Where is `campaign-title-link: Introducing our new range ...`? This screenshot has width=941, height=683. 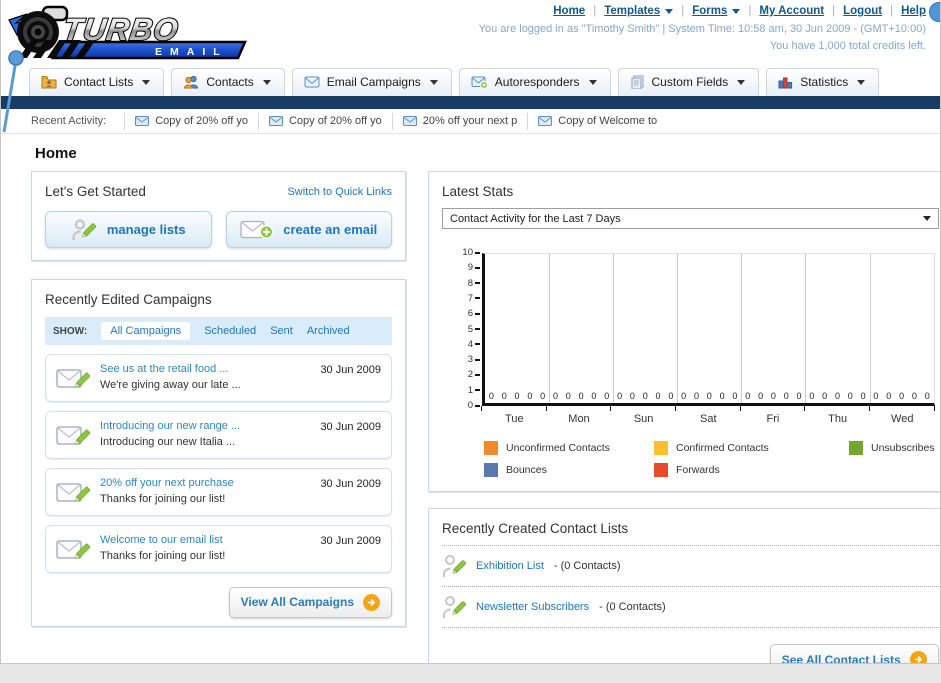
campaign-title-link: Introducing our new range ... is located at coordinates (170, 427).